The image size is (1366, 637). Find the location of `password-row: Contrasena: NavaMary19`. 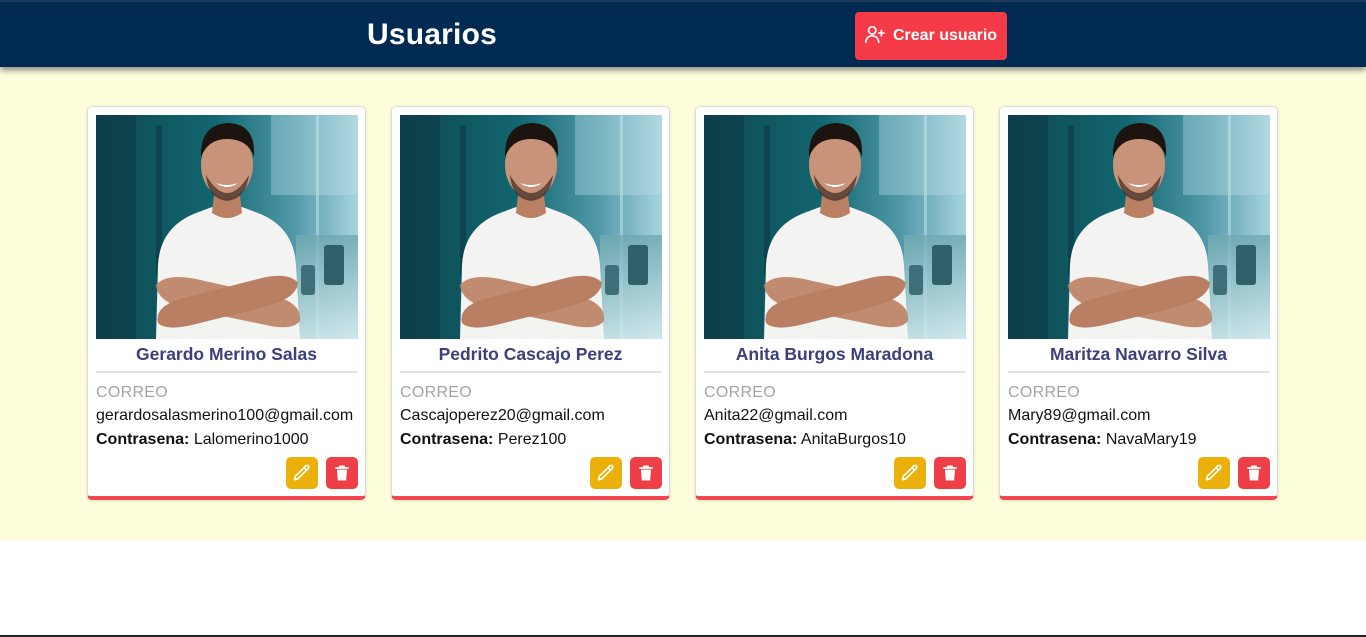

password-row: Contrasena: NavaMary19 is located at coordinates (1138, 440).